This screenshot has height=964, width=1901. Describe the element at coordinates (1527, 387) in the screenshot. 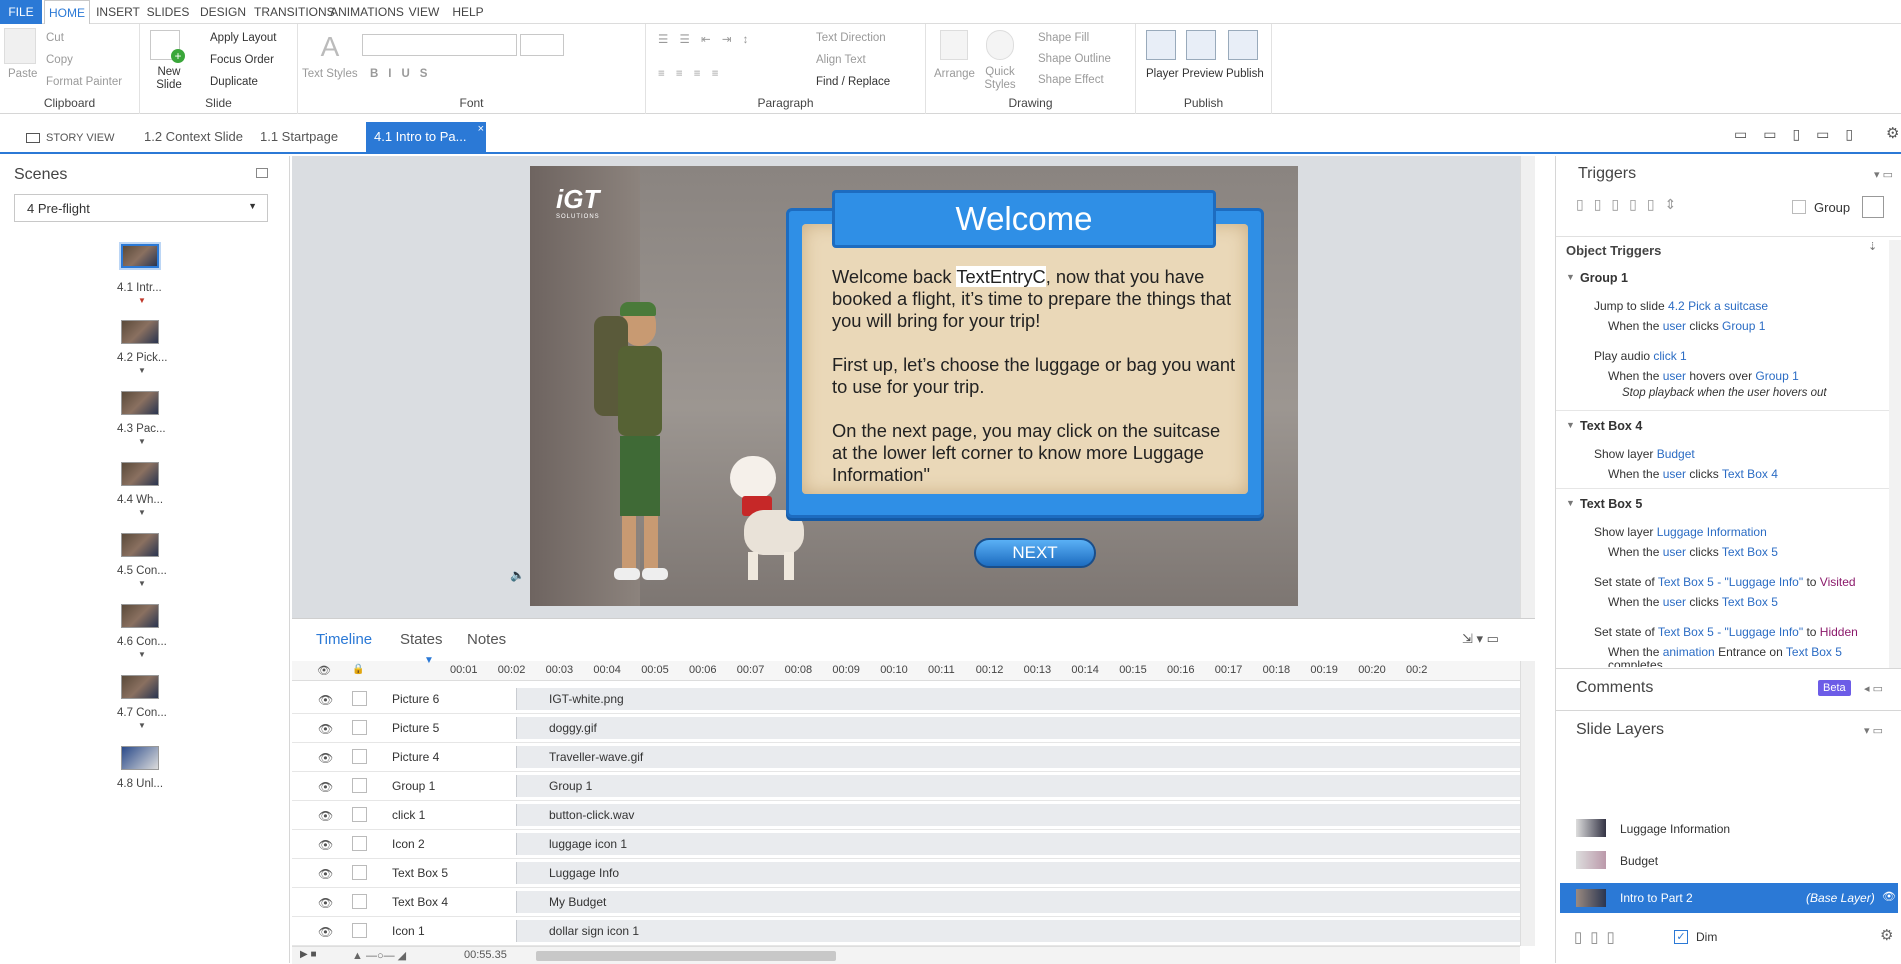

I see `canvas-vertical-scrollbar` at that location.